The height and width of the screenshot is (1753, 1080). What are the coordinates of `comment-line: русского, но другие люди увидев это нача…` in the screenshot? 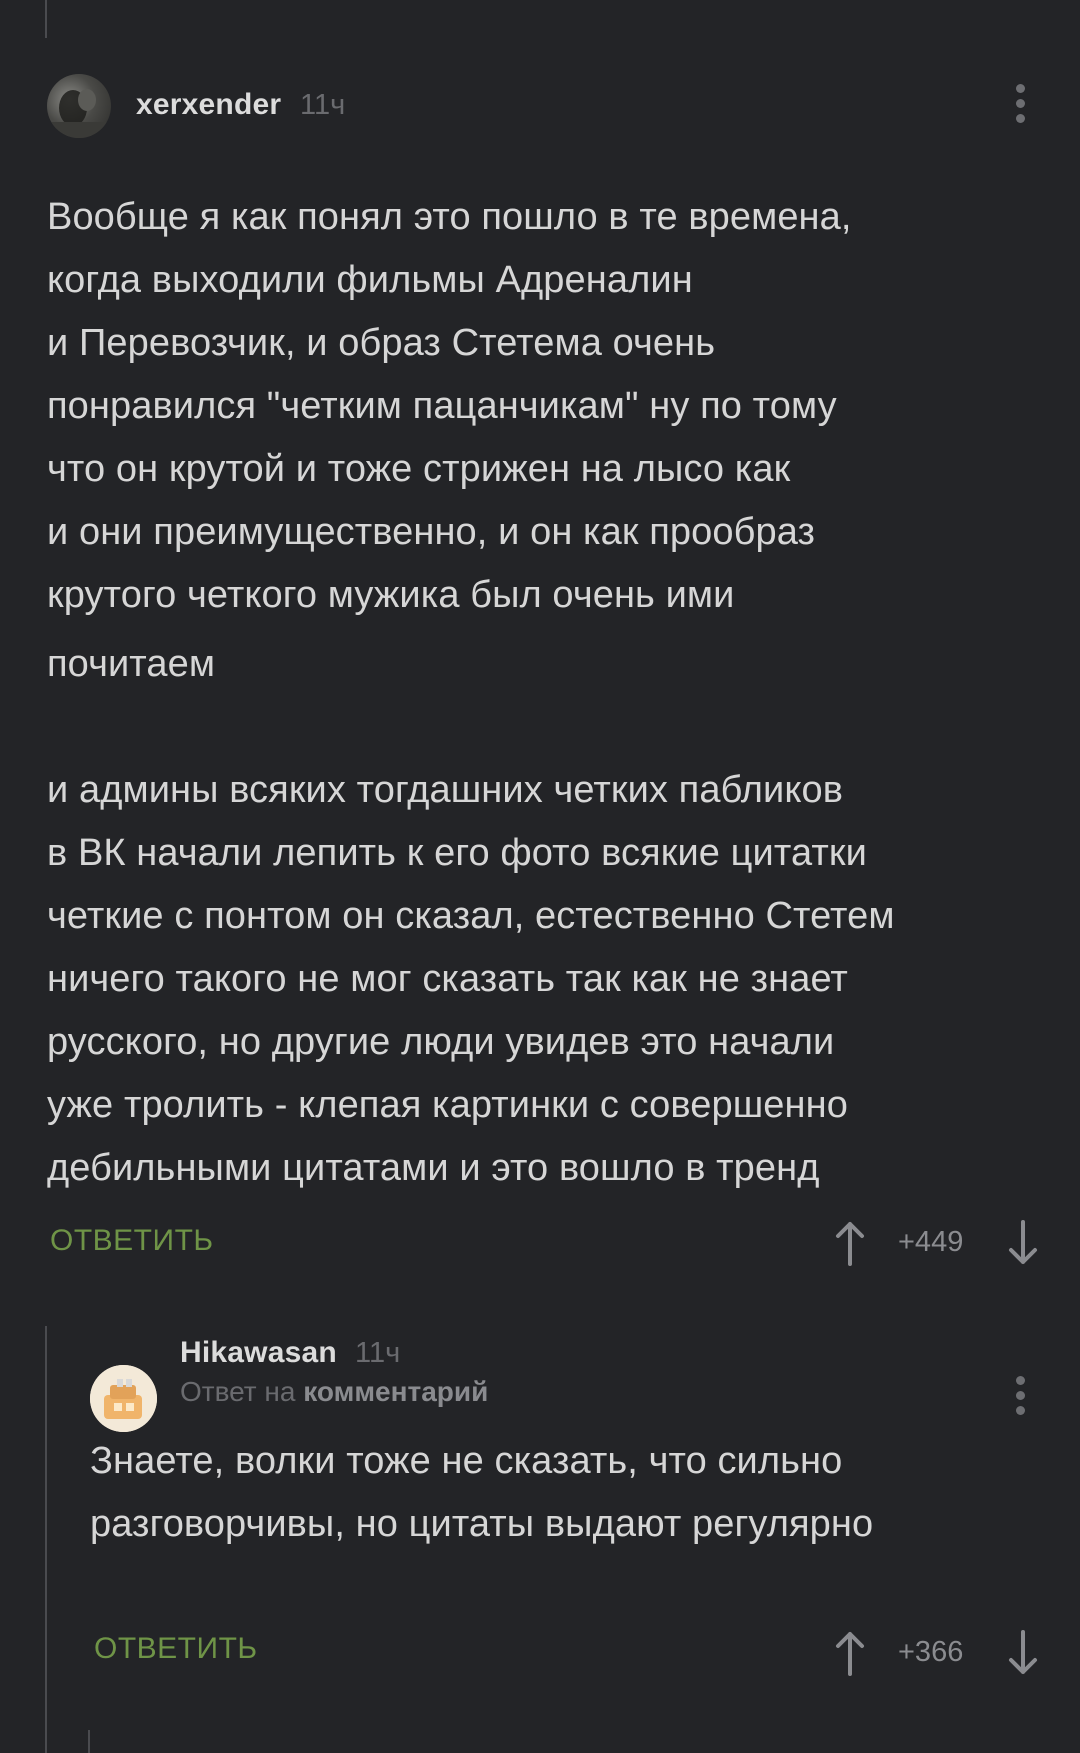 It's located at (441, 1042).